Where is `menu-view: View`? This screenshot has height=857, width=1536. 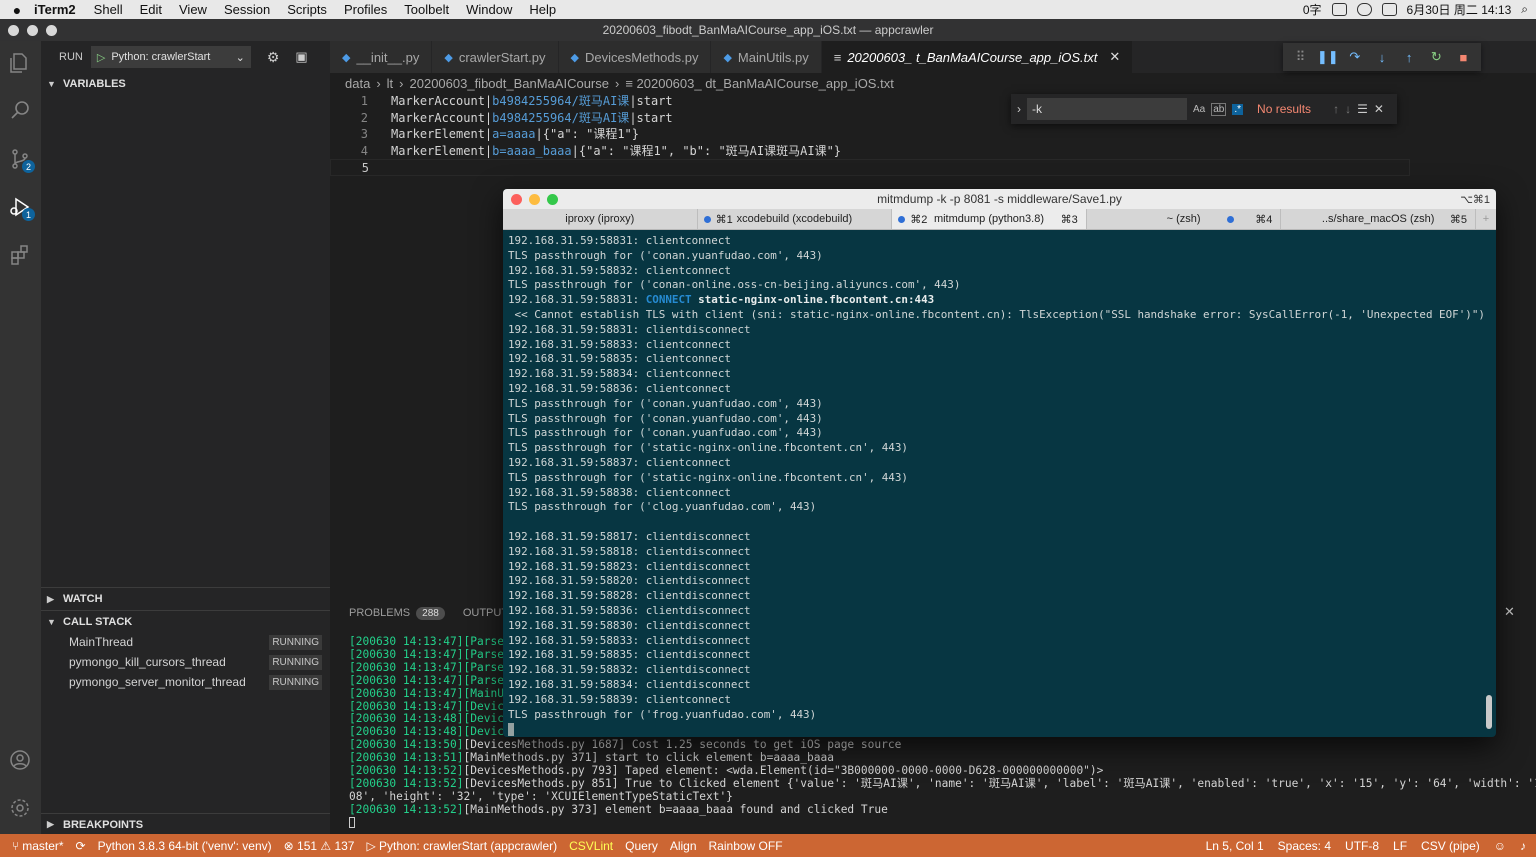 menu-view: View is located at coordinates (193, 9).